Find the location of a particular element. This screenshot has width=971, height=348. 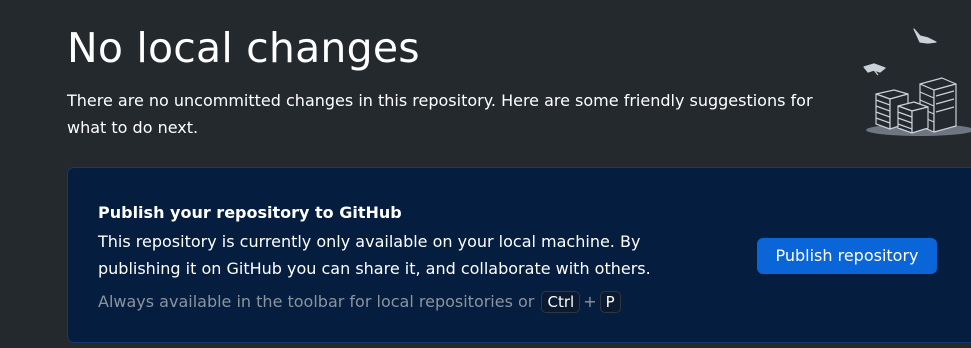

publish-card-title: Publish your repository to GitHub is located at coordinates (250, 212).